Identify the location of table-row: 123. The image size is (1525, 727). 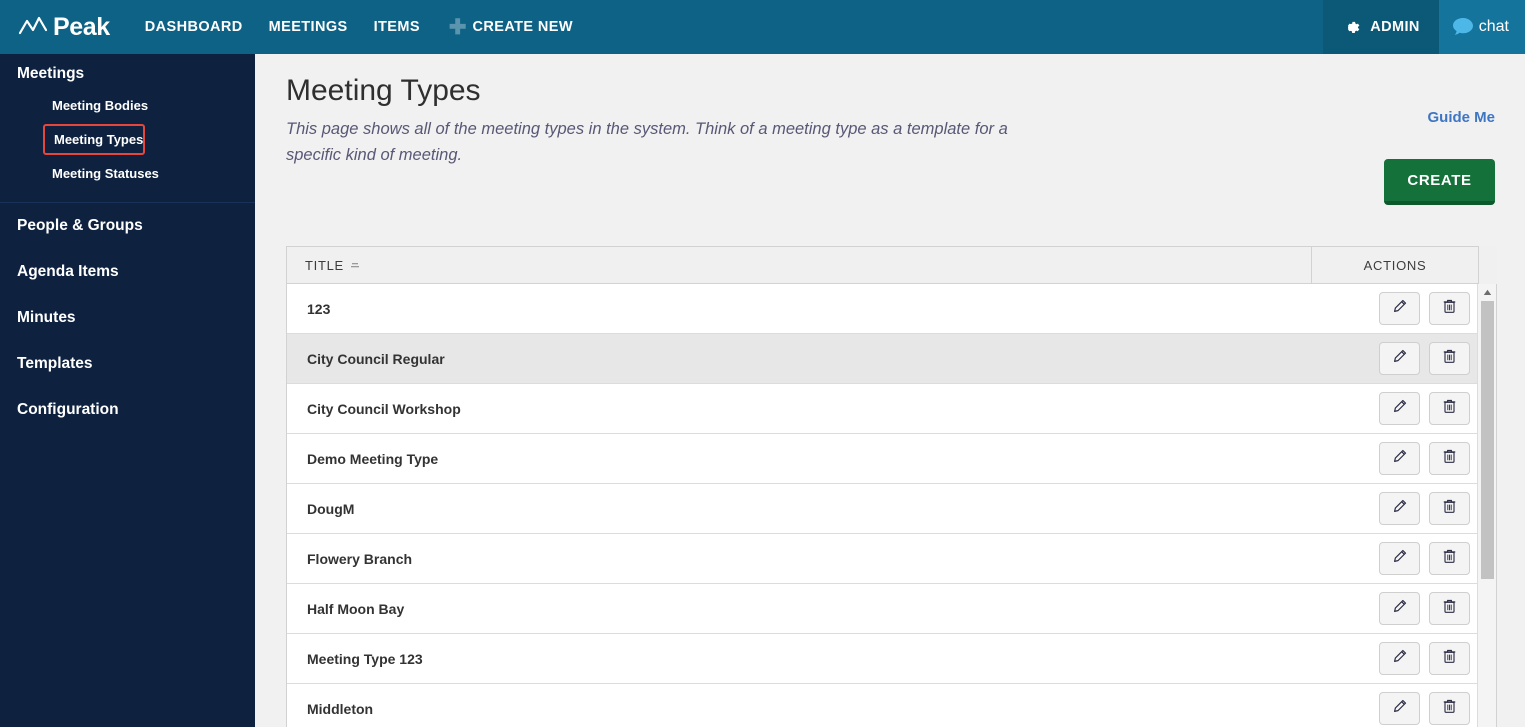
(891, 309).